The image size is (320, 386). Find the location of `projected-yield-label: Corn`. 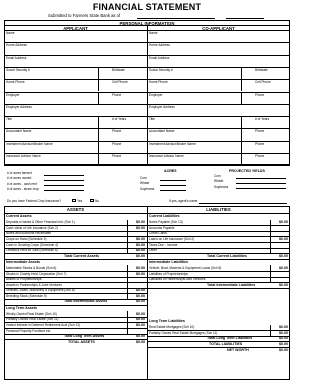

projected-yield-label: Corn is located at coordinates (217, 176).